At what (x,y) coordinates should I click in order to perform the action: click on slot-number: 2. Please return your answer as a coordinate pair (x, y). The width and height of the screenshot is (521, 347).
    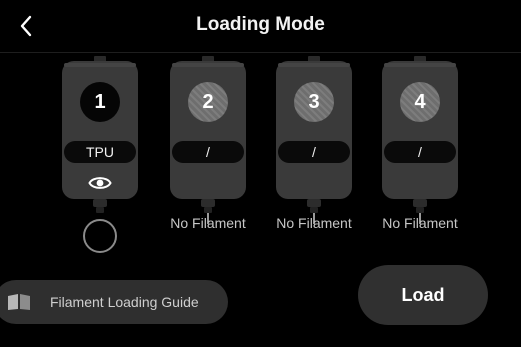
    Looking at the image, I should click on (208, 102).